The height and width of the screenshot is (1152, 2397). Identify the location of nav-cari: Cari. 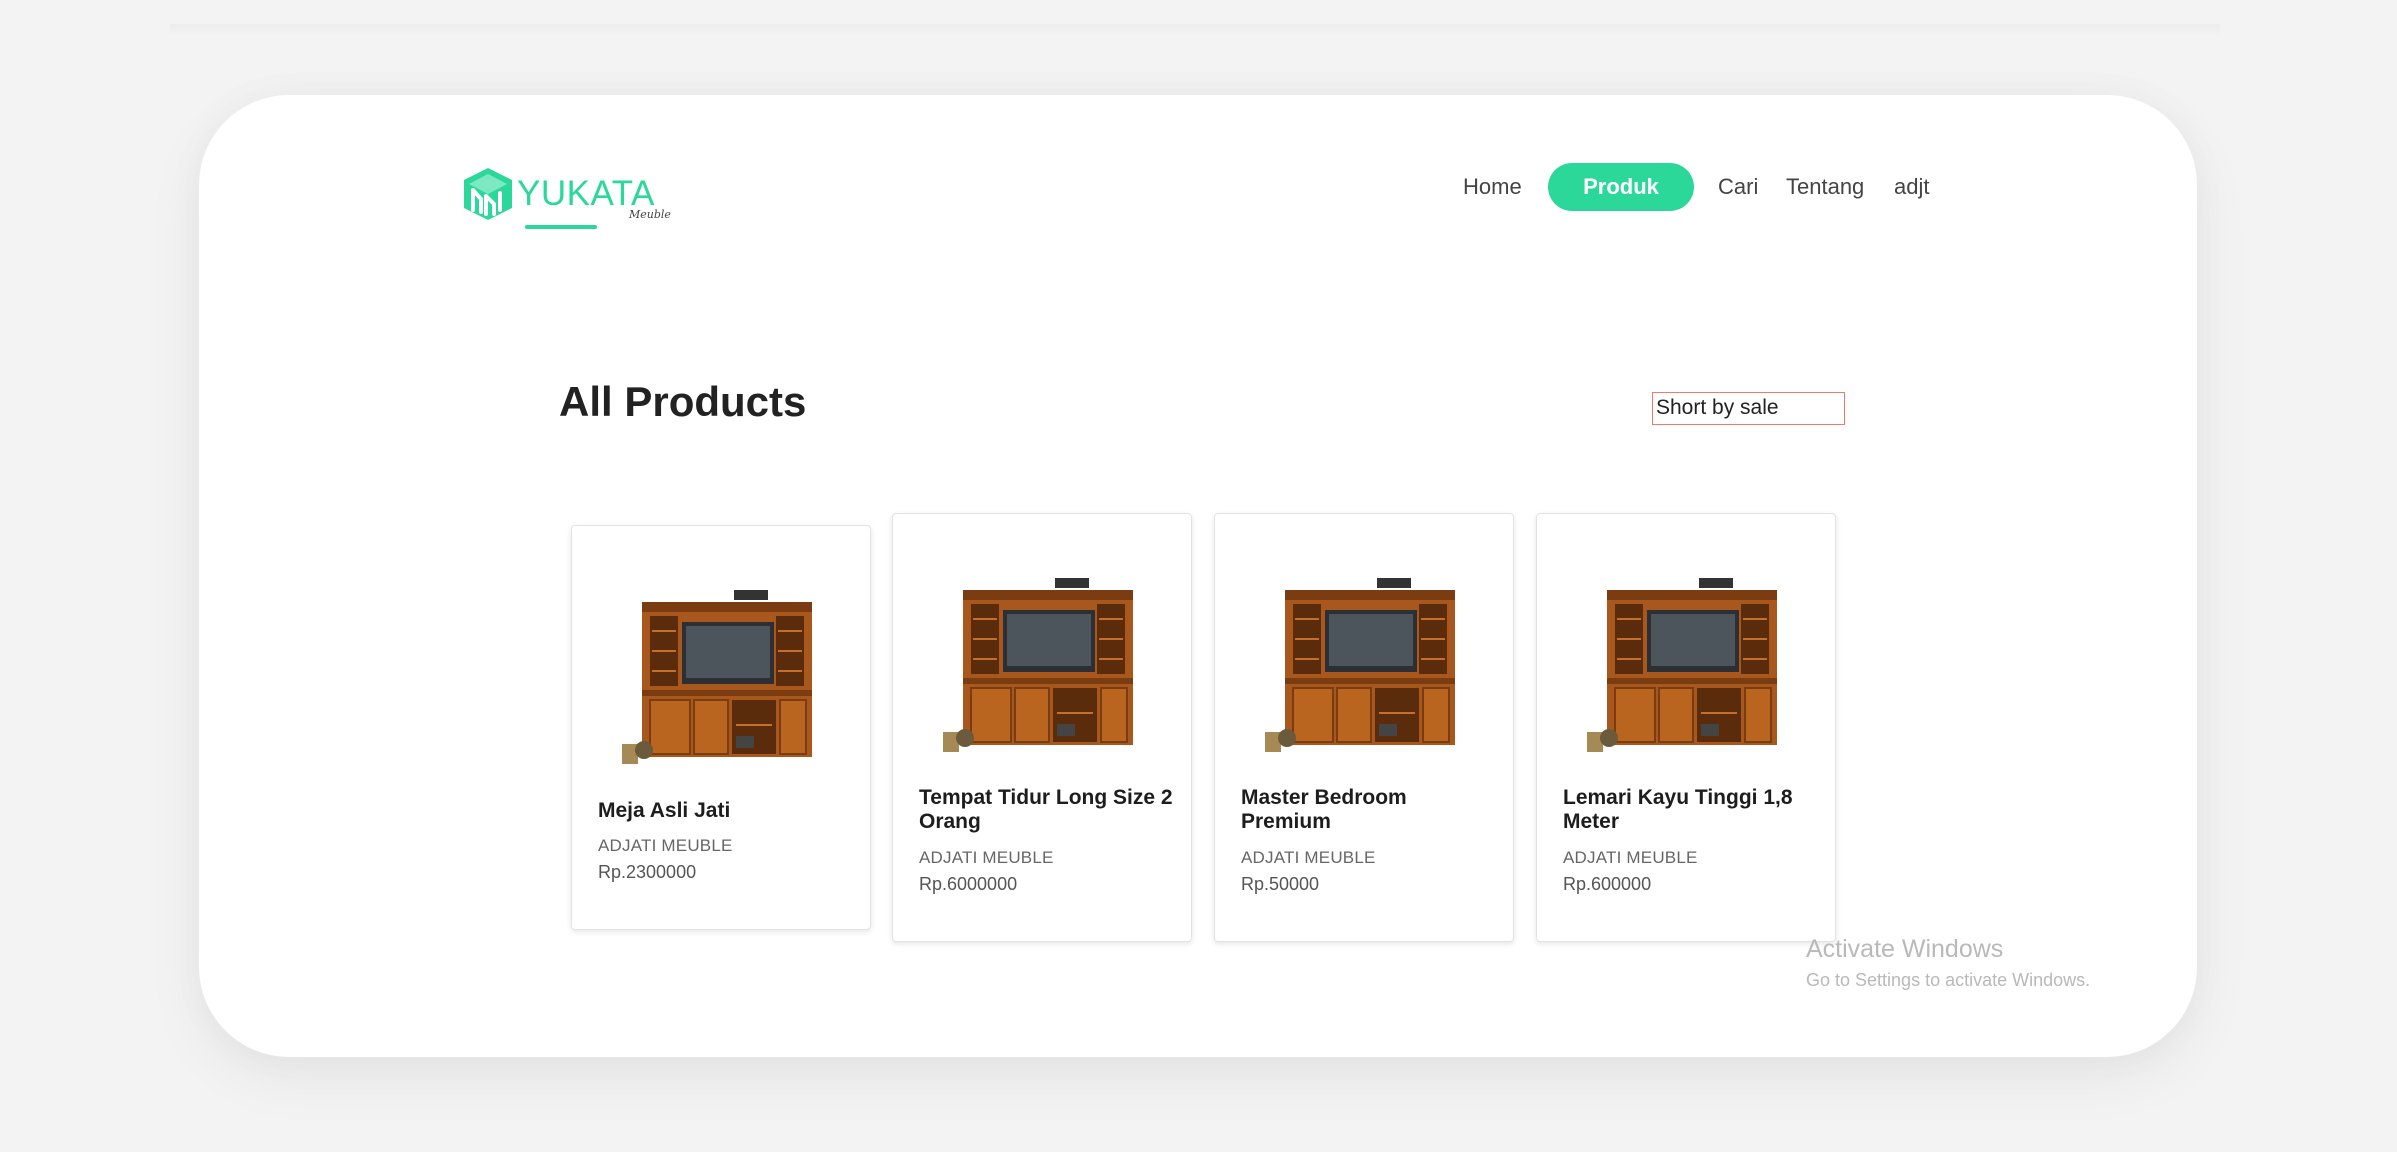
(1738, 187).